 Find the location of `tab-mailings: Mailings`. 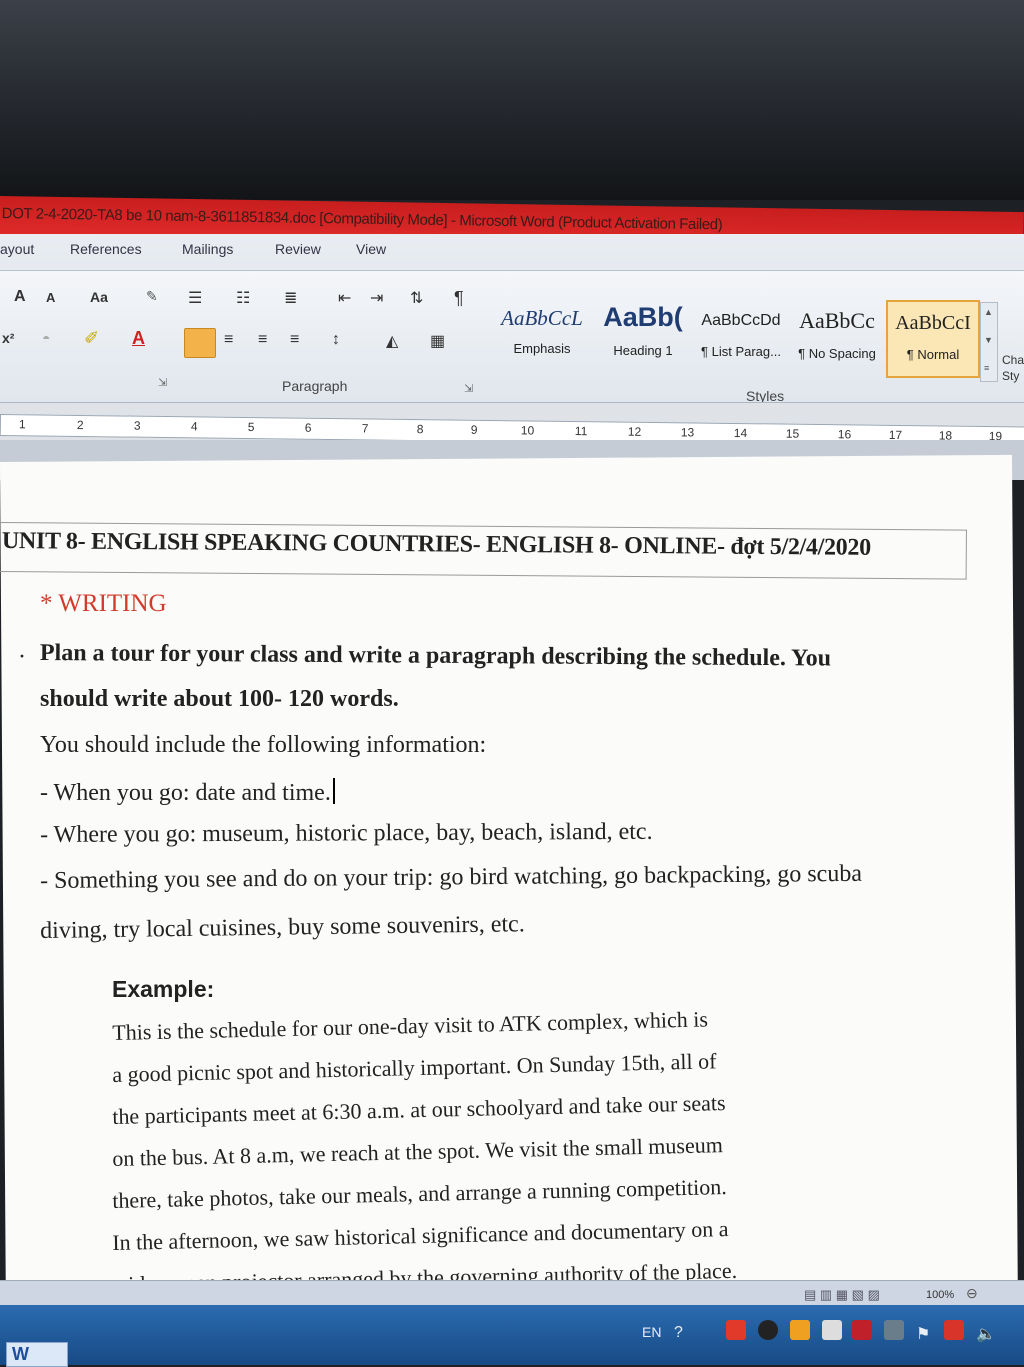

tab-mailings: Mailings is located at coordinates (207, 249).